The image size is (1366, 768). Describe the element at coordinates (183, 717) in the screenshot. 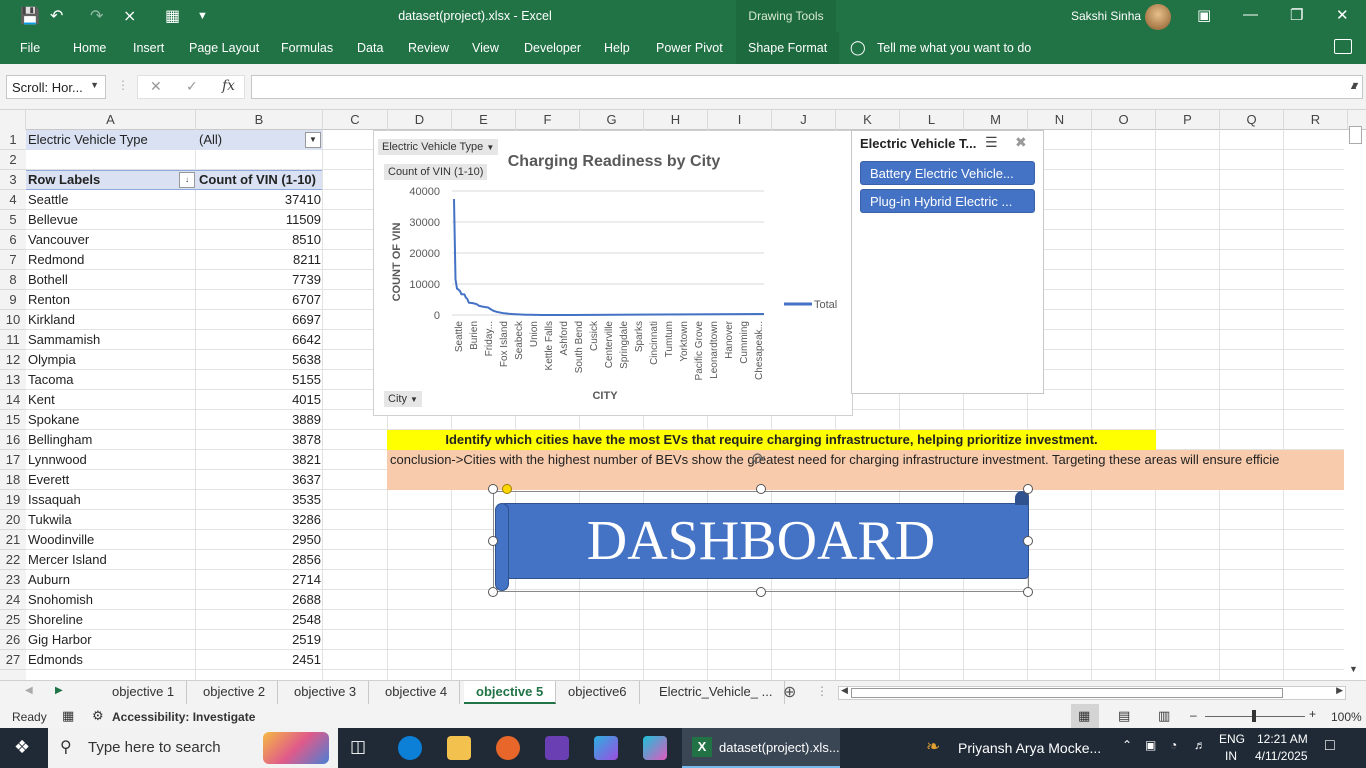

I see `accessibility-status: Accessibility: Investigate` at that location.